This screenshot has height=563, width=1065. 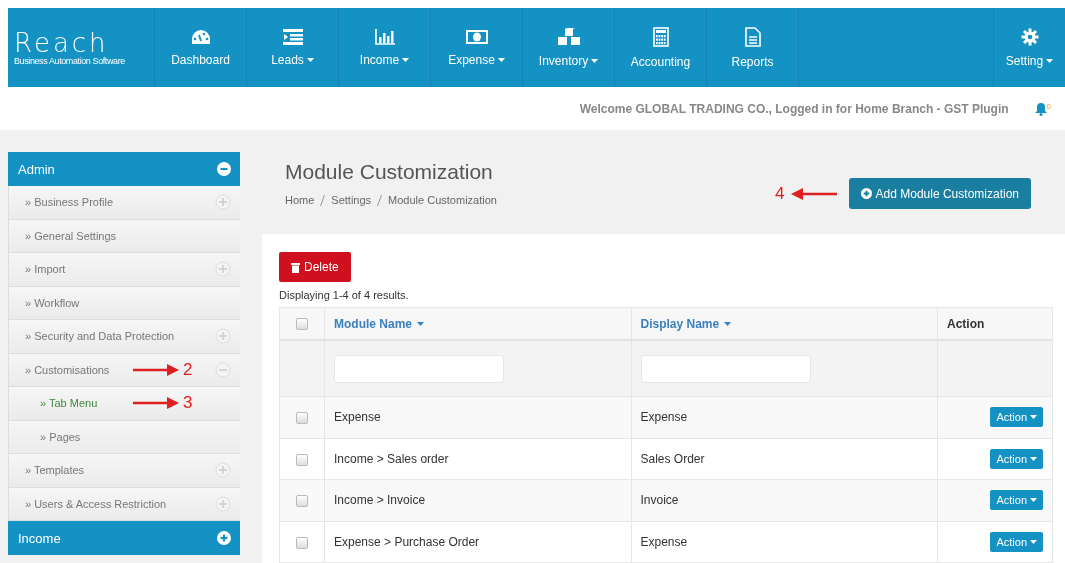 What do you see at coordinates (124, 270) in the screenshot?
I see `sidebar-item: » Import` at bounding box center [124, 270].